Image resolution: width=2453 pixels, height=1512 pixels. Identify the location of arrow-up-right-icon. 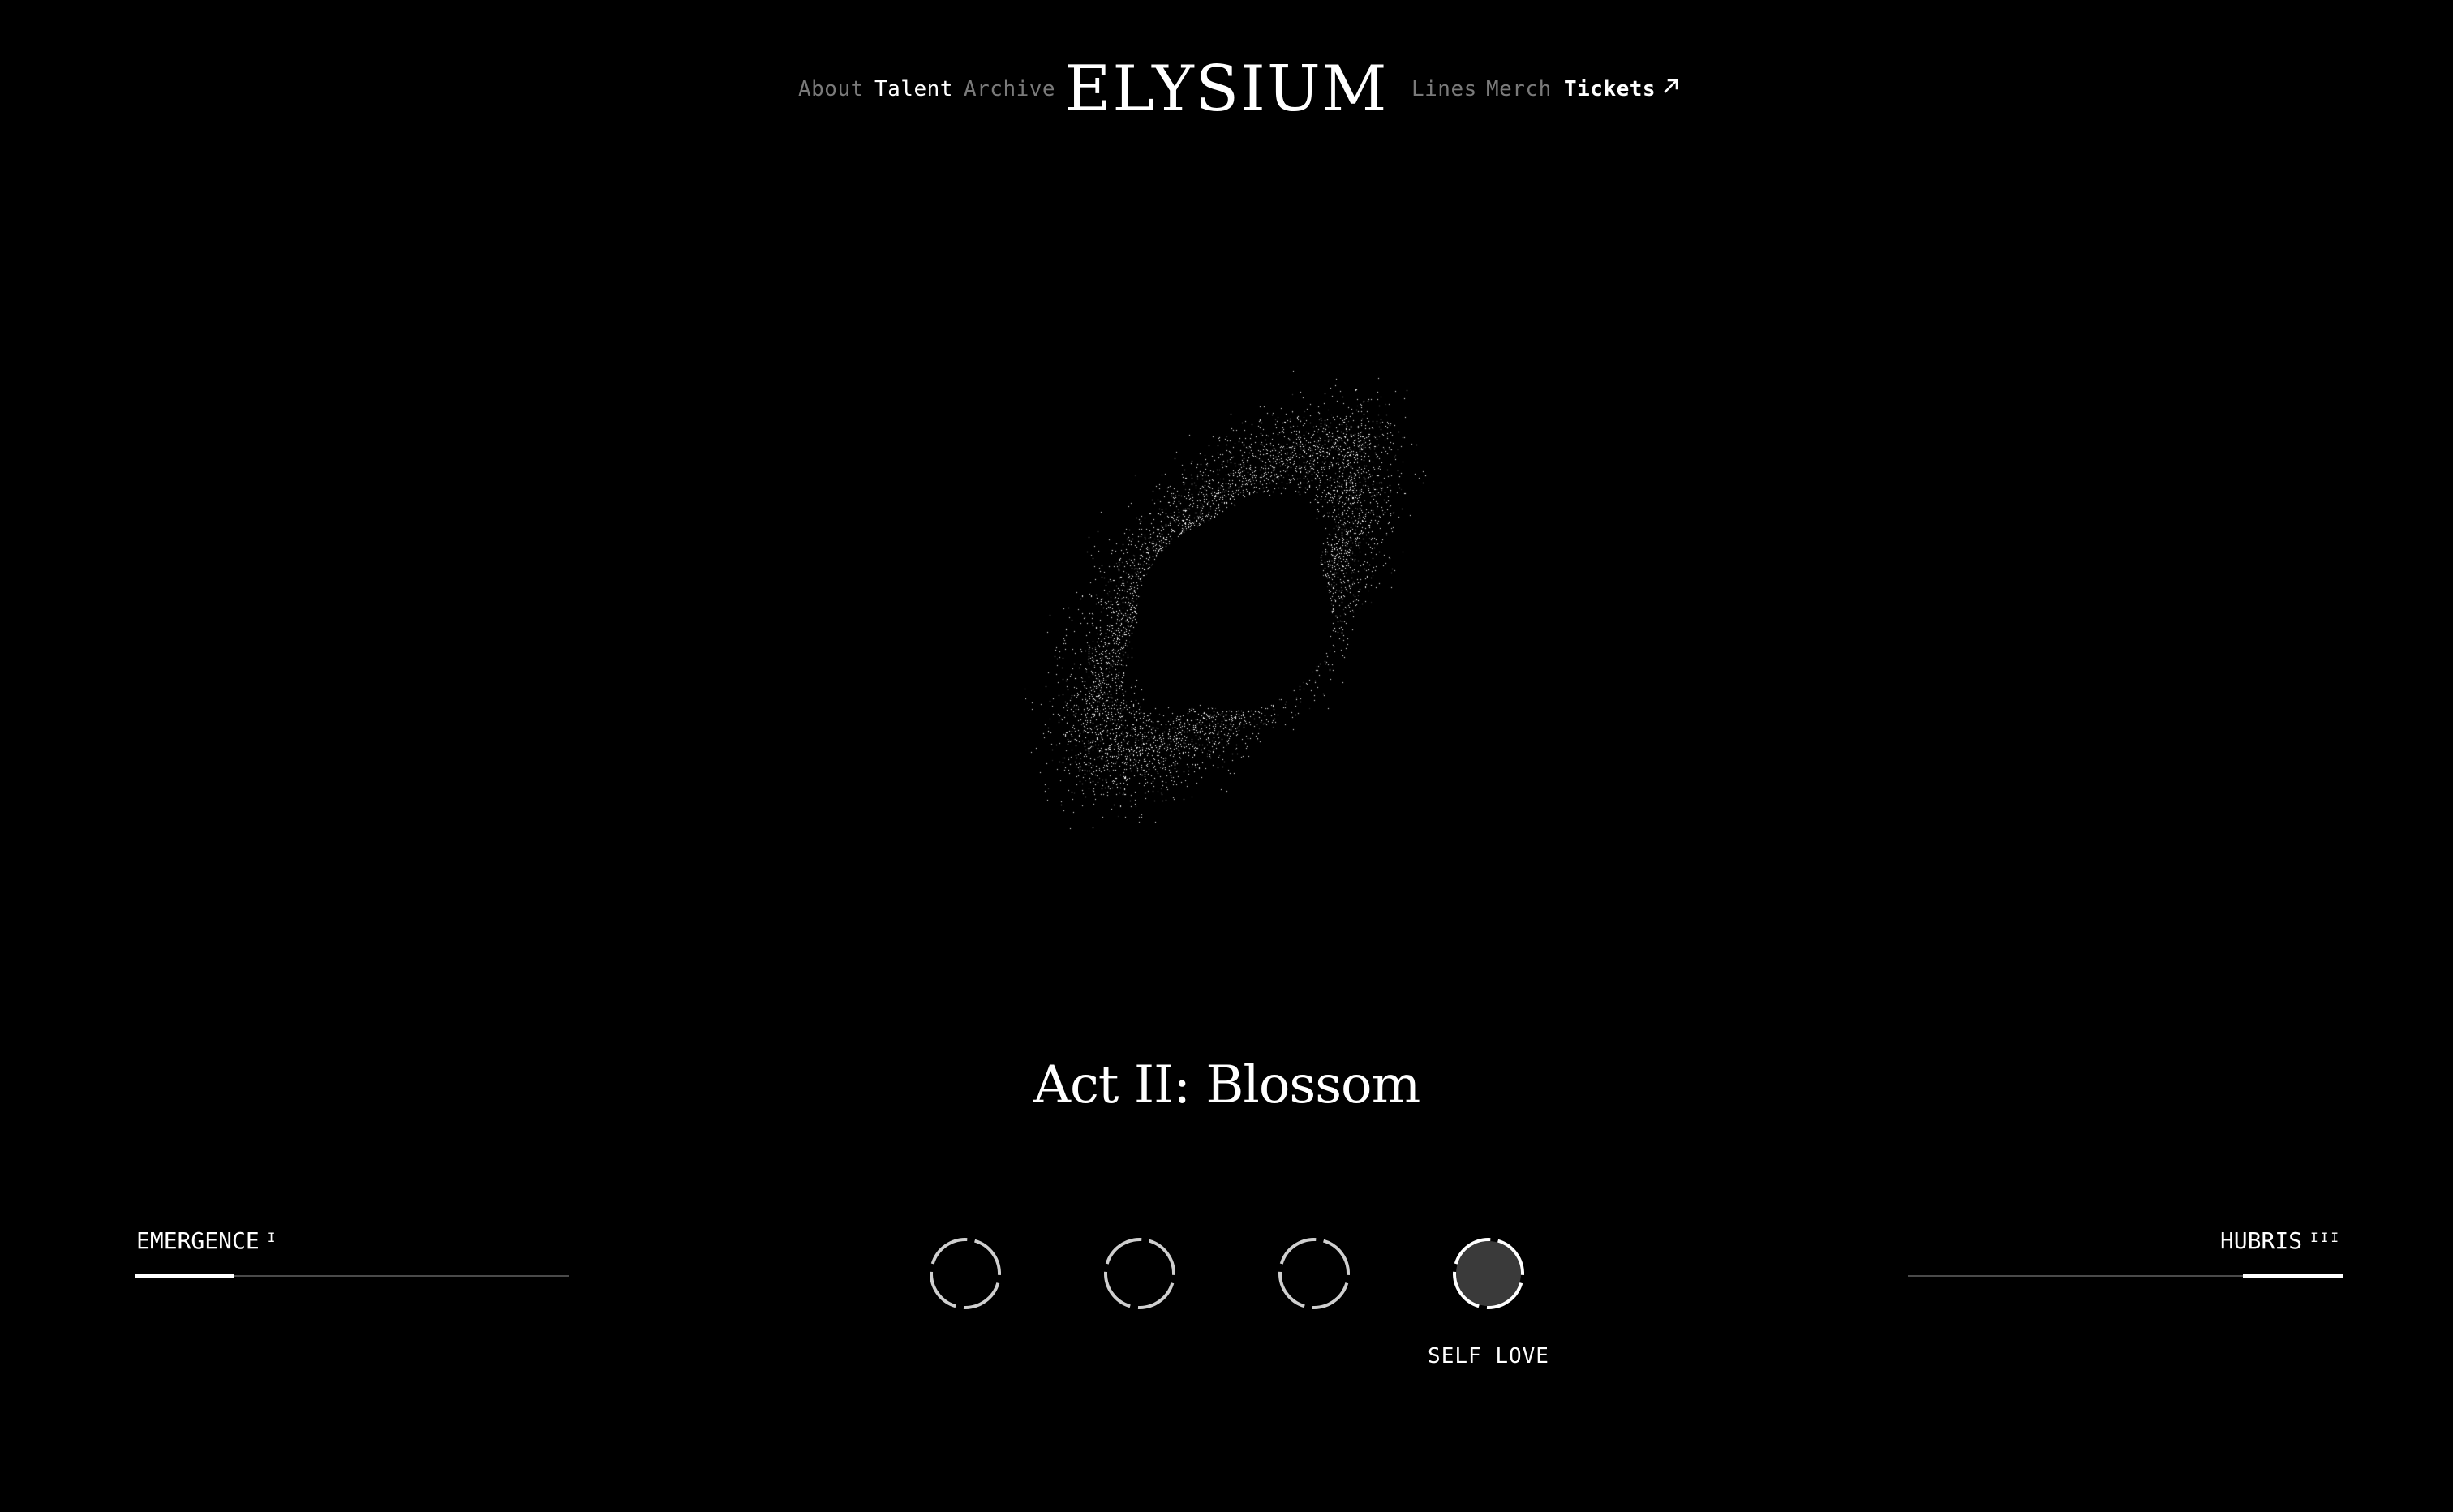
(1671, 88).